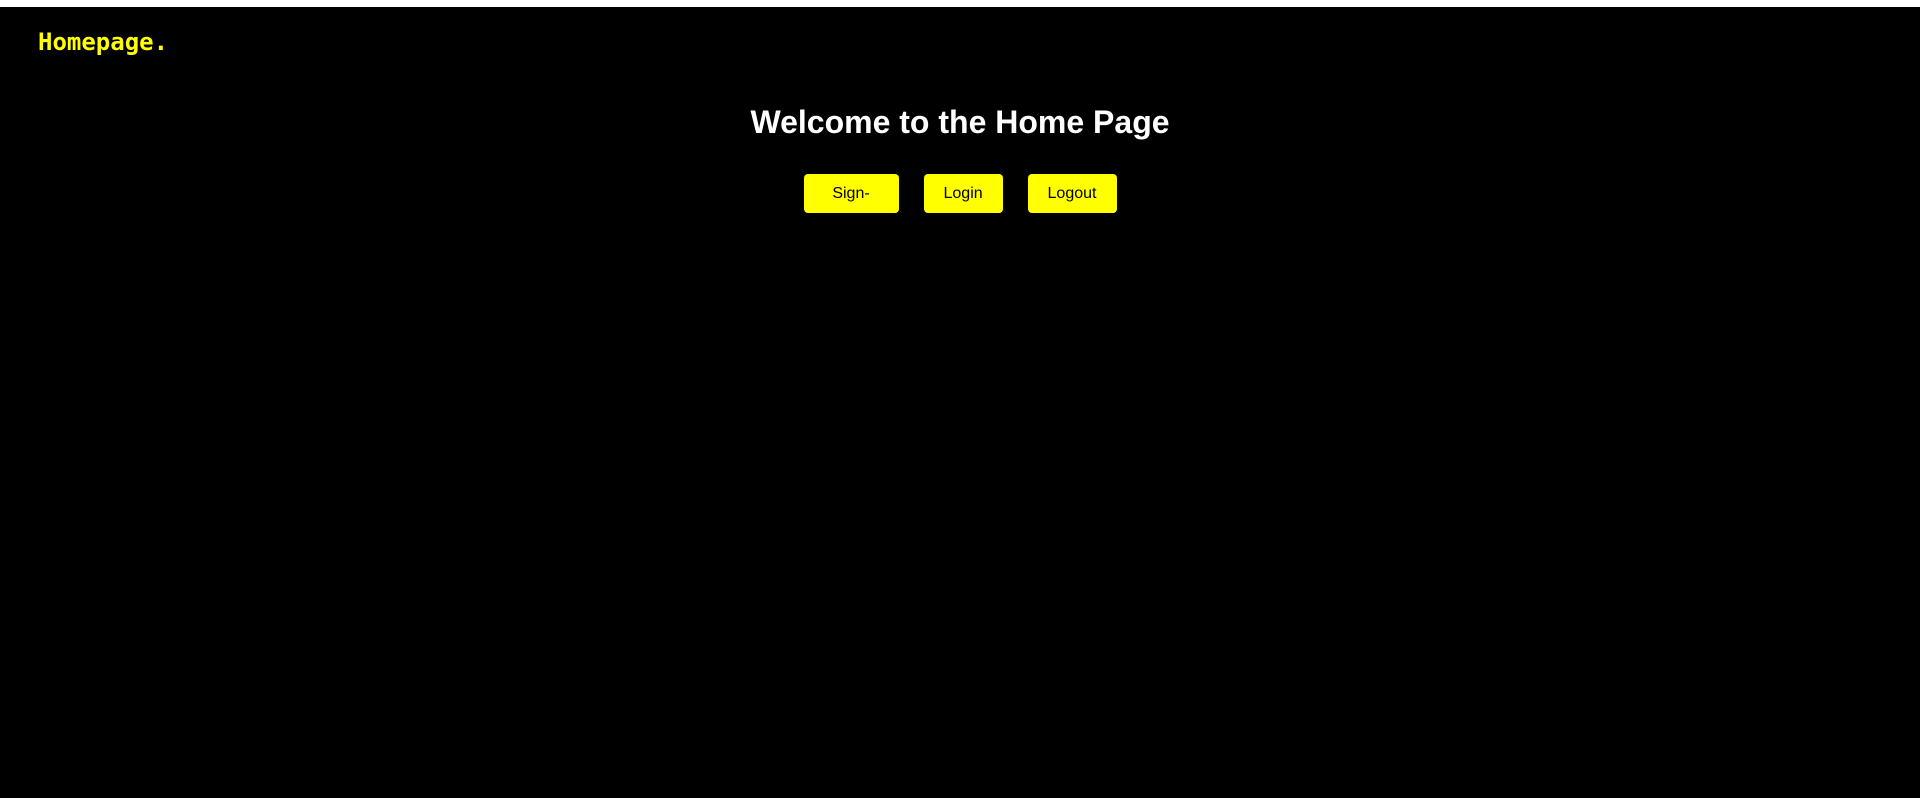 This screenshot has height=798, width=1920. I want to click on site-logo: Homepage., so click(103, 42).